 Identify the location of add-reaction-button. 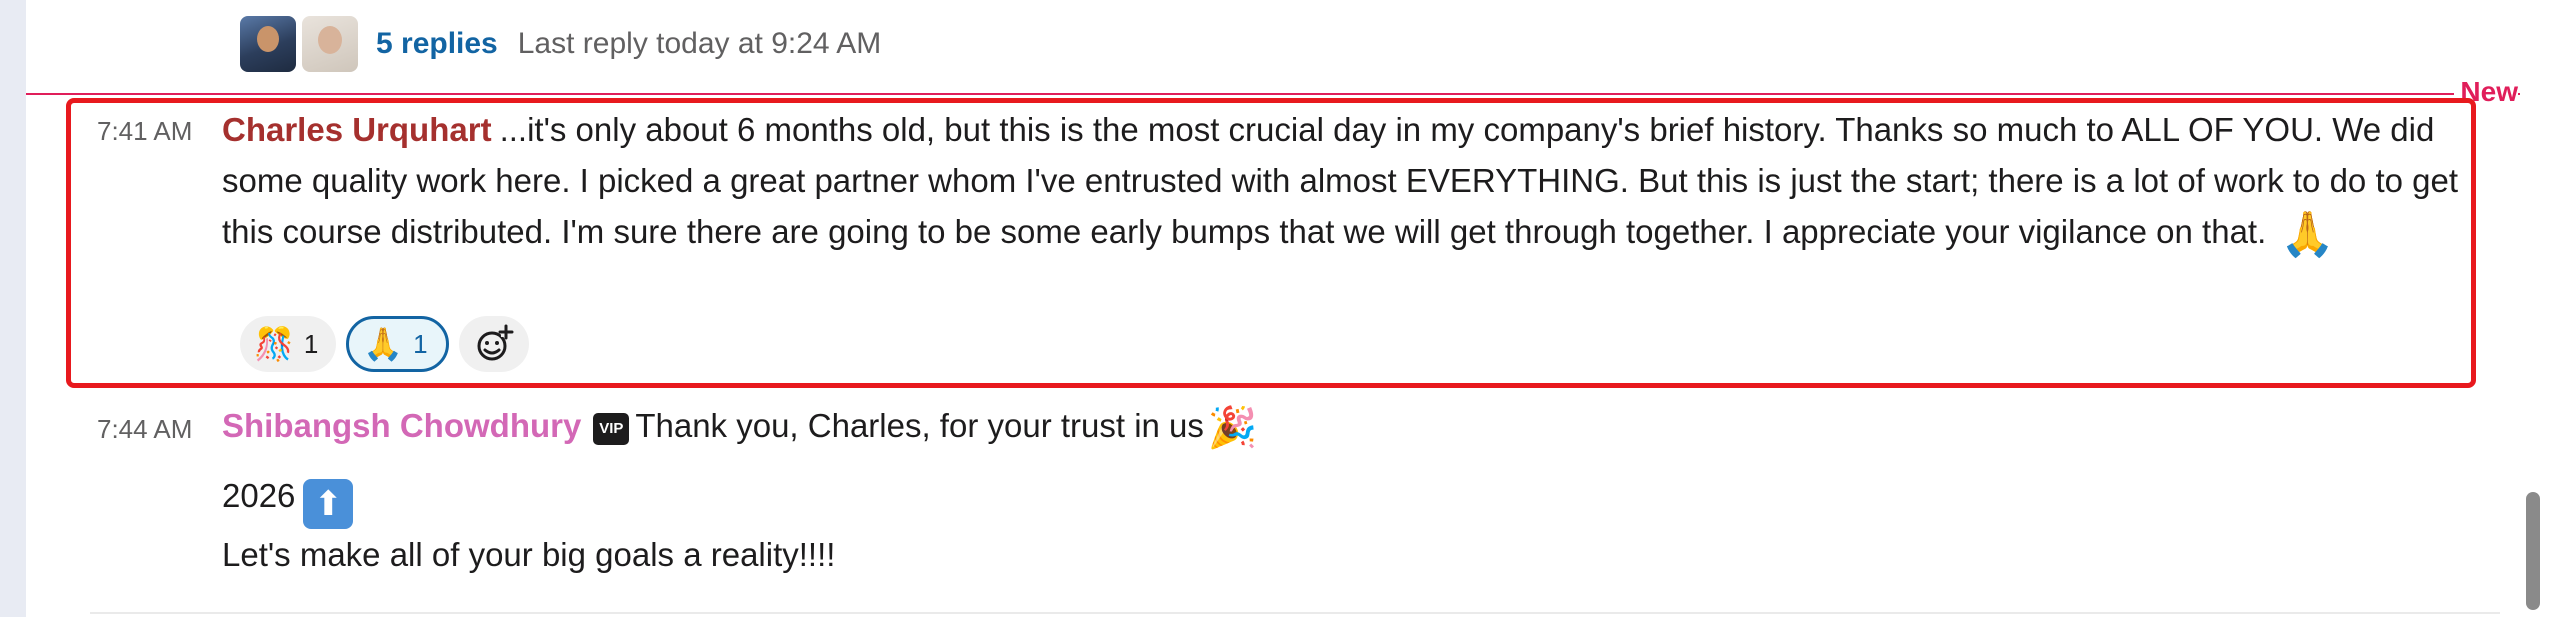
(493, 344).